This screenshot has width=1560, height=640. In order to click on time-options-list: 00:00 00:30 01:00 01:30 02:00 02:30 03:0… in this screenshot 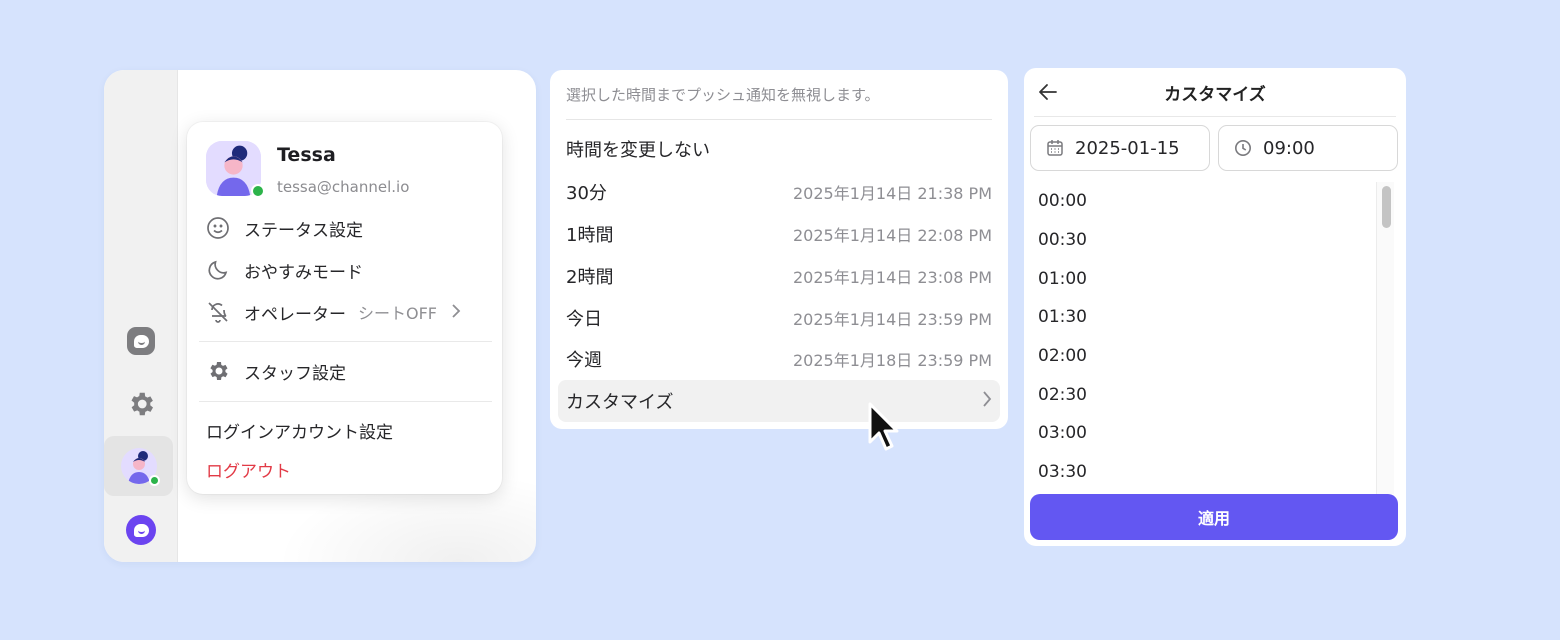, I will do `click(1203, 337)`.